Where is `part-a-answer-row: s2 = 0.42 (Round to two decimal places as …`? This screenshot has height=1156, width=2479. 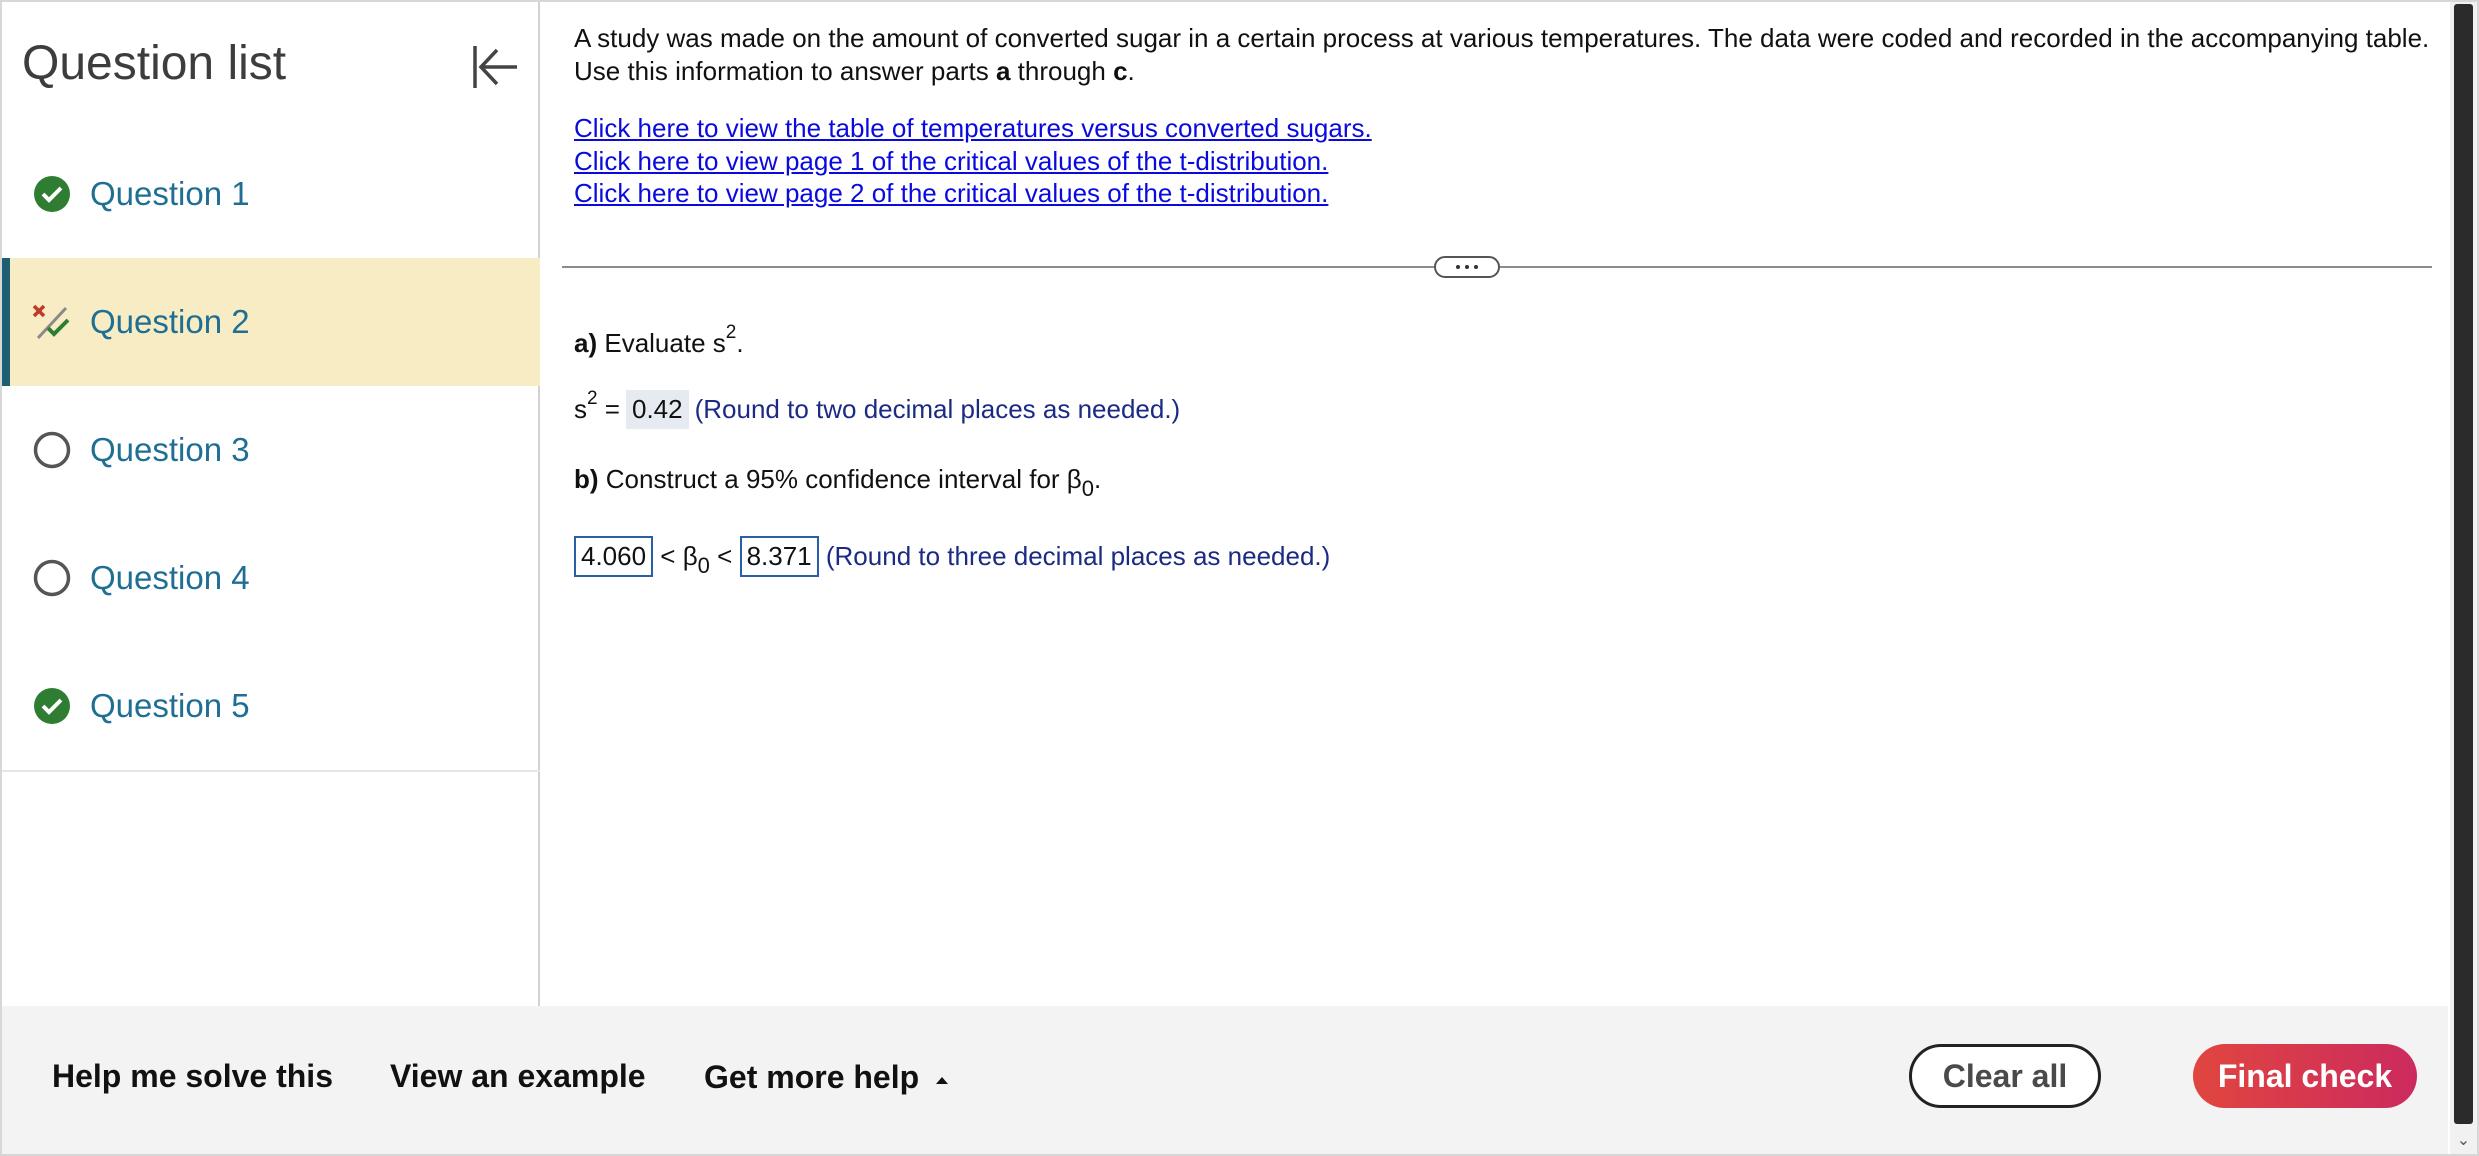 part-a-answer-row: s2 = 0.42 (Round to two decimal places as … is located at coordinates (877, 408).